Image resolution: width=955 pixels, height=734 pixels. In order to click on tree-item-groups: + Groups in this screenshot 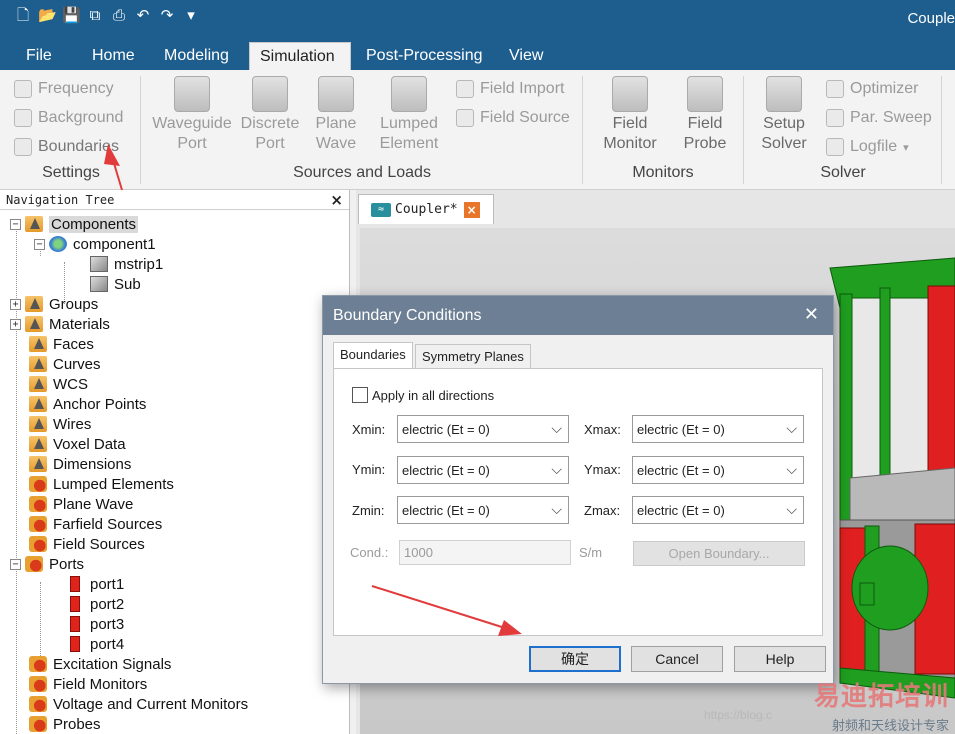, I will do `click(54, 304)`.